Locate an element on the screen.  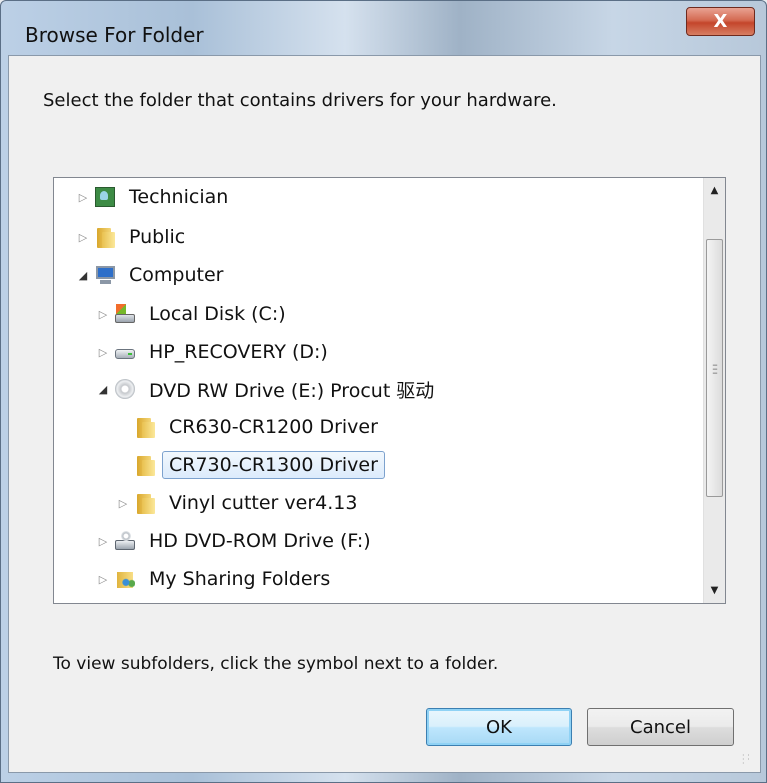
tree-item-hp-recovery-d: ▷ HP_RECOVERY (D:) is located at coordinates (215, 352).